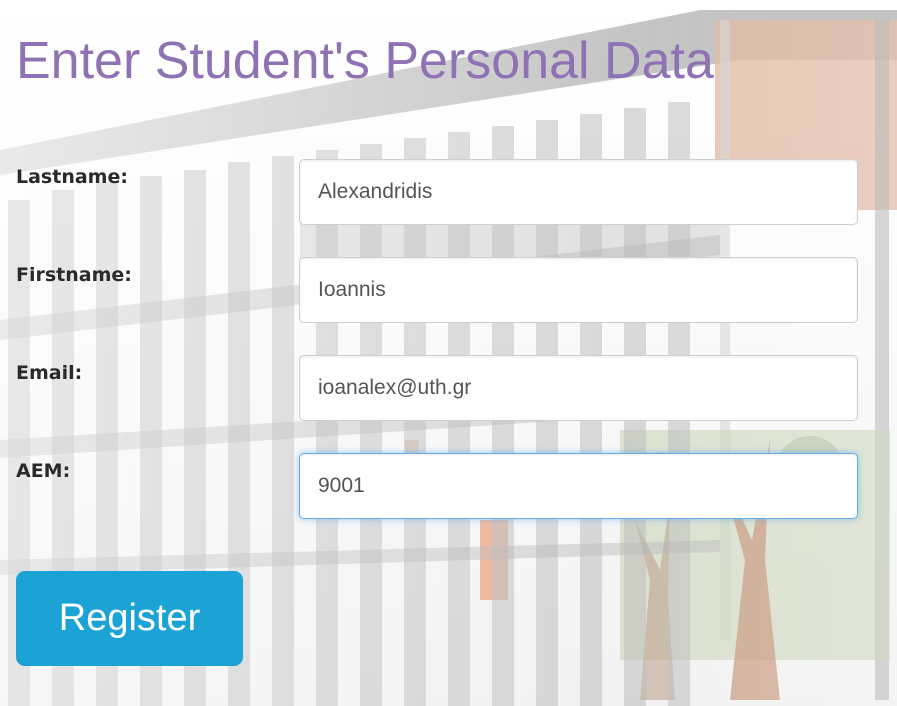  I want to click on firstname-label: Firstname:, so click(74, 275).